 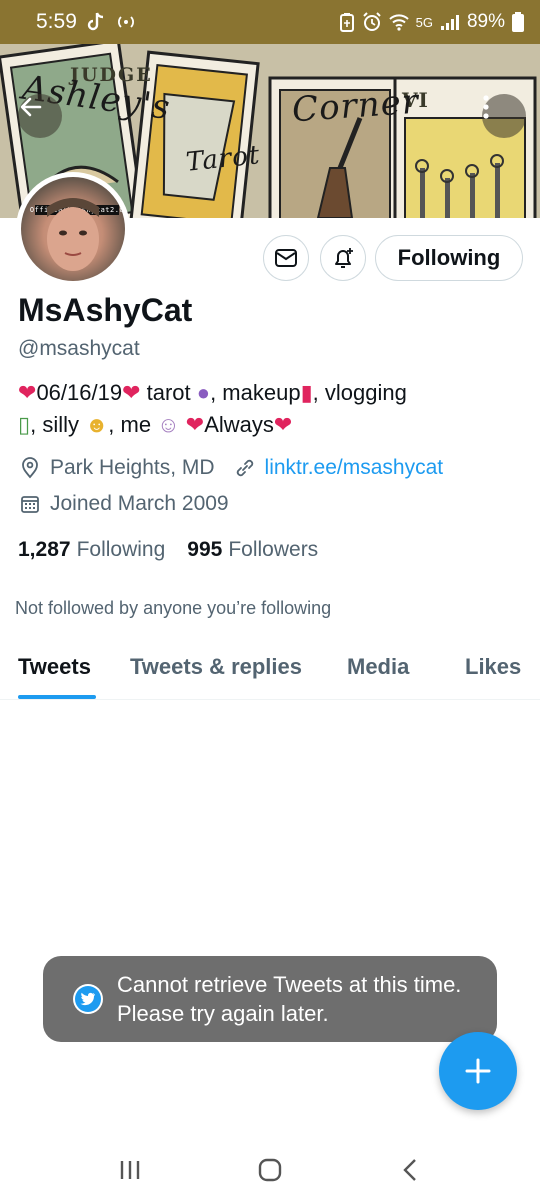 What do you see at coordinates (168, 424) in the screenshot?
I see `person-emoji: ☺` at bounding box center [168, 424].